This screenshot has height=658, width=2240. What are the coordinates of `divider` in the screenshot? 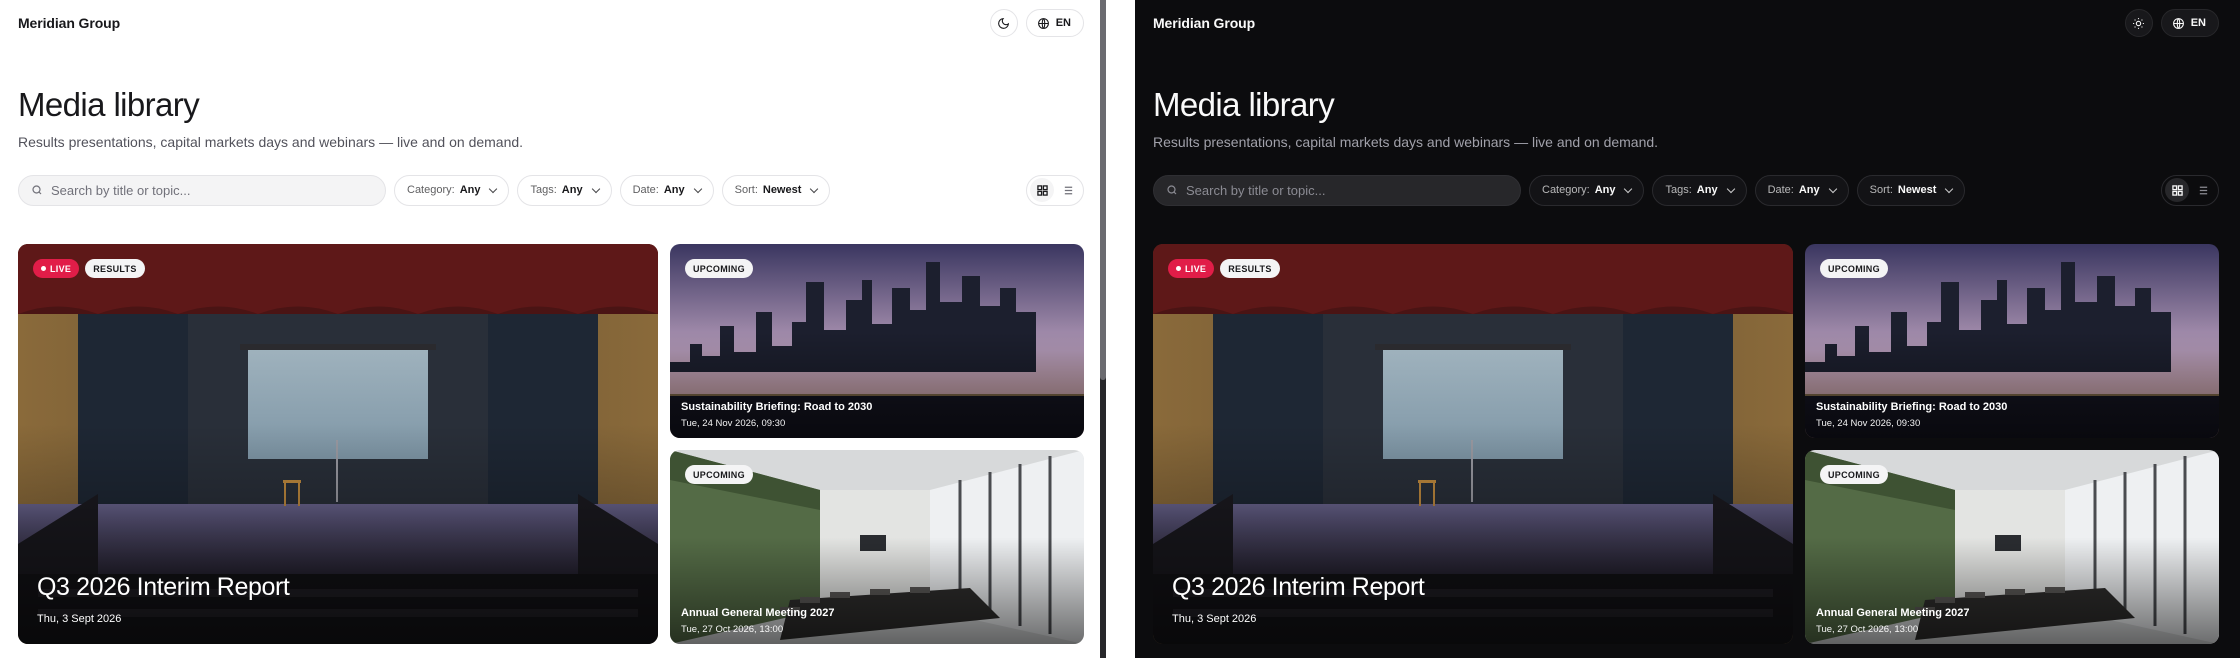 It's located at (1120, 329).